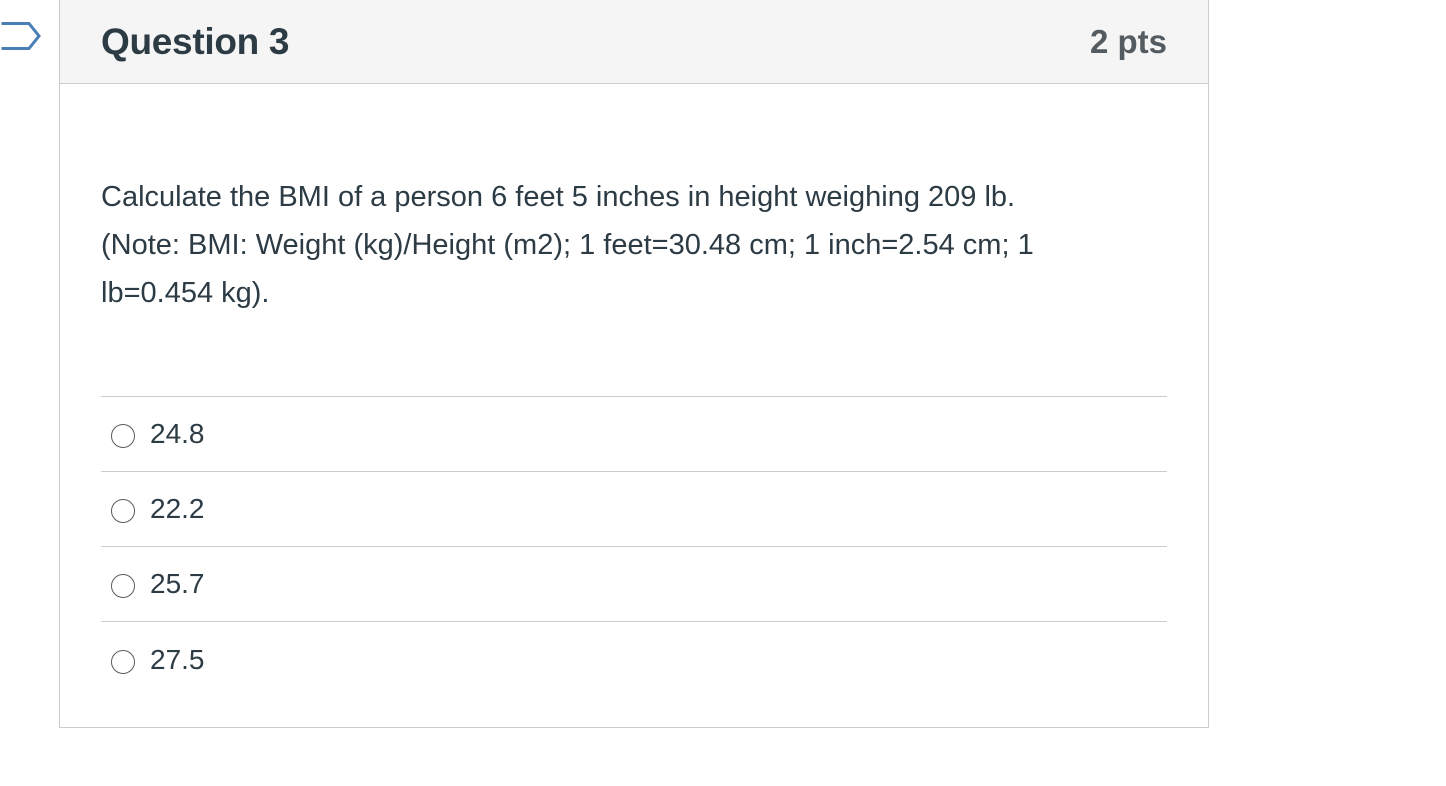 The height and width of the screenshot is (786, 1446). I want to click on answer-option: 27.5, so click(634, 659).